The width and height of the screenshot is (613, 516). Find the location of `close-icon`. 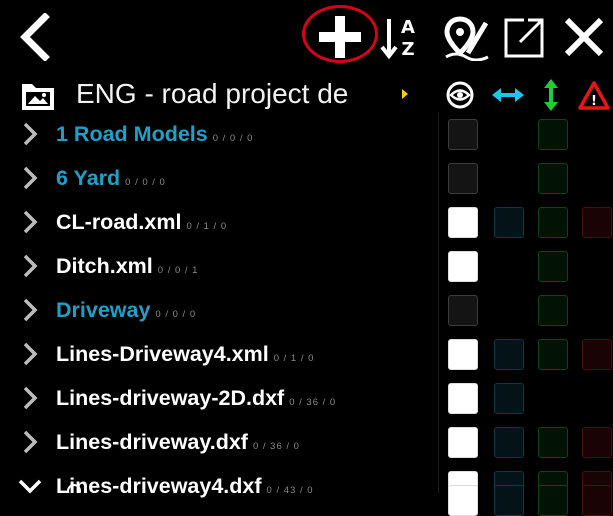

close-icon is located at coordinates (584, 37).